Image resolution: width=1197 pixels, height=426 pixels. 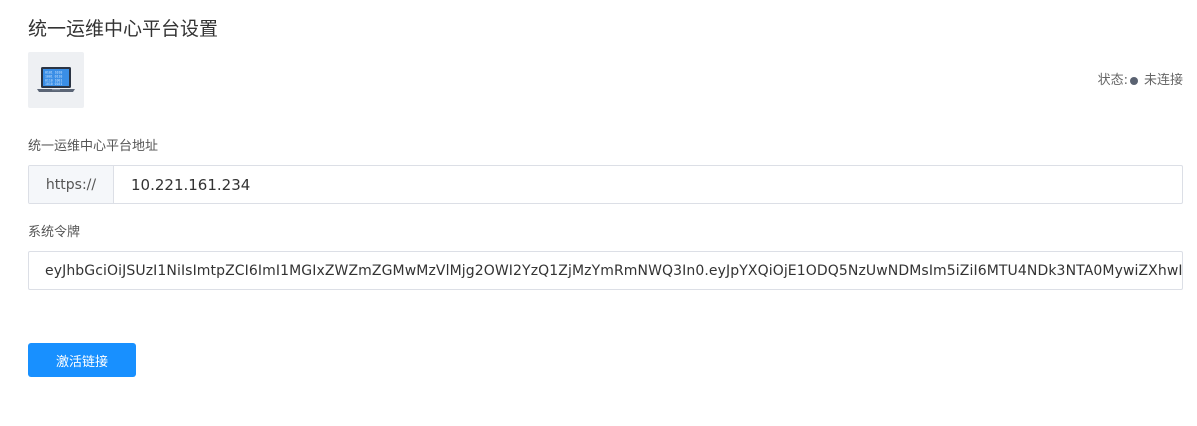 I want to click on activate-link-button: 激活链接, so click(x=82, y=360).